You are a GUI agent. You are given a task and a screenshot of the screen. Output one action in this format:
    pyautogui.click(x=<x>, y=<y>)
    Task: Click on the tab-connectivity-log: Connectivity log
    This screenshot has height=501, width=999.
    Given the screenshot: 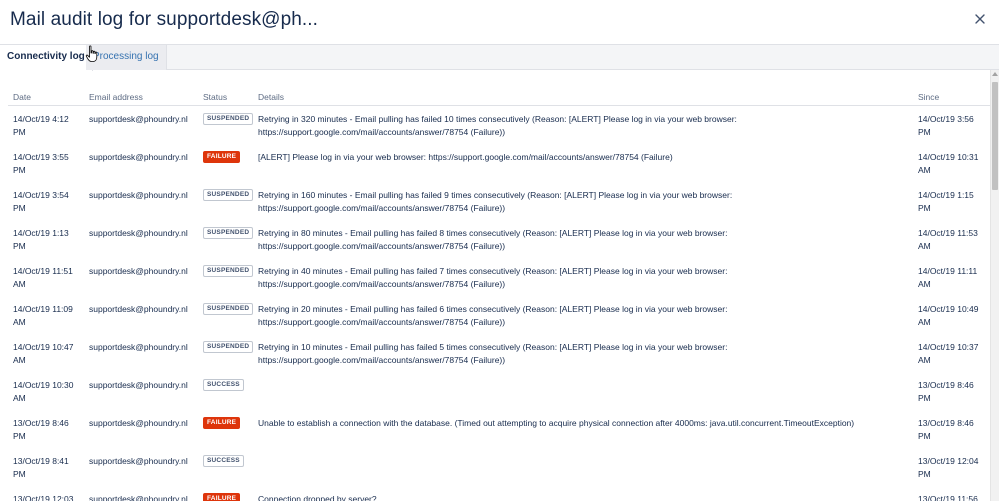 What is the action you would take?
    pyautogui.click(x=46, y=58)
    